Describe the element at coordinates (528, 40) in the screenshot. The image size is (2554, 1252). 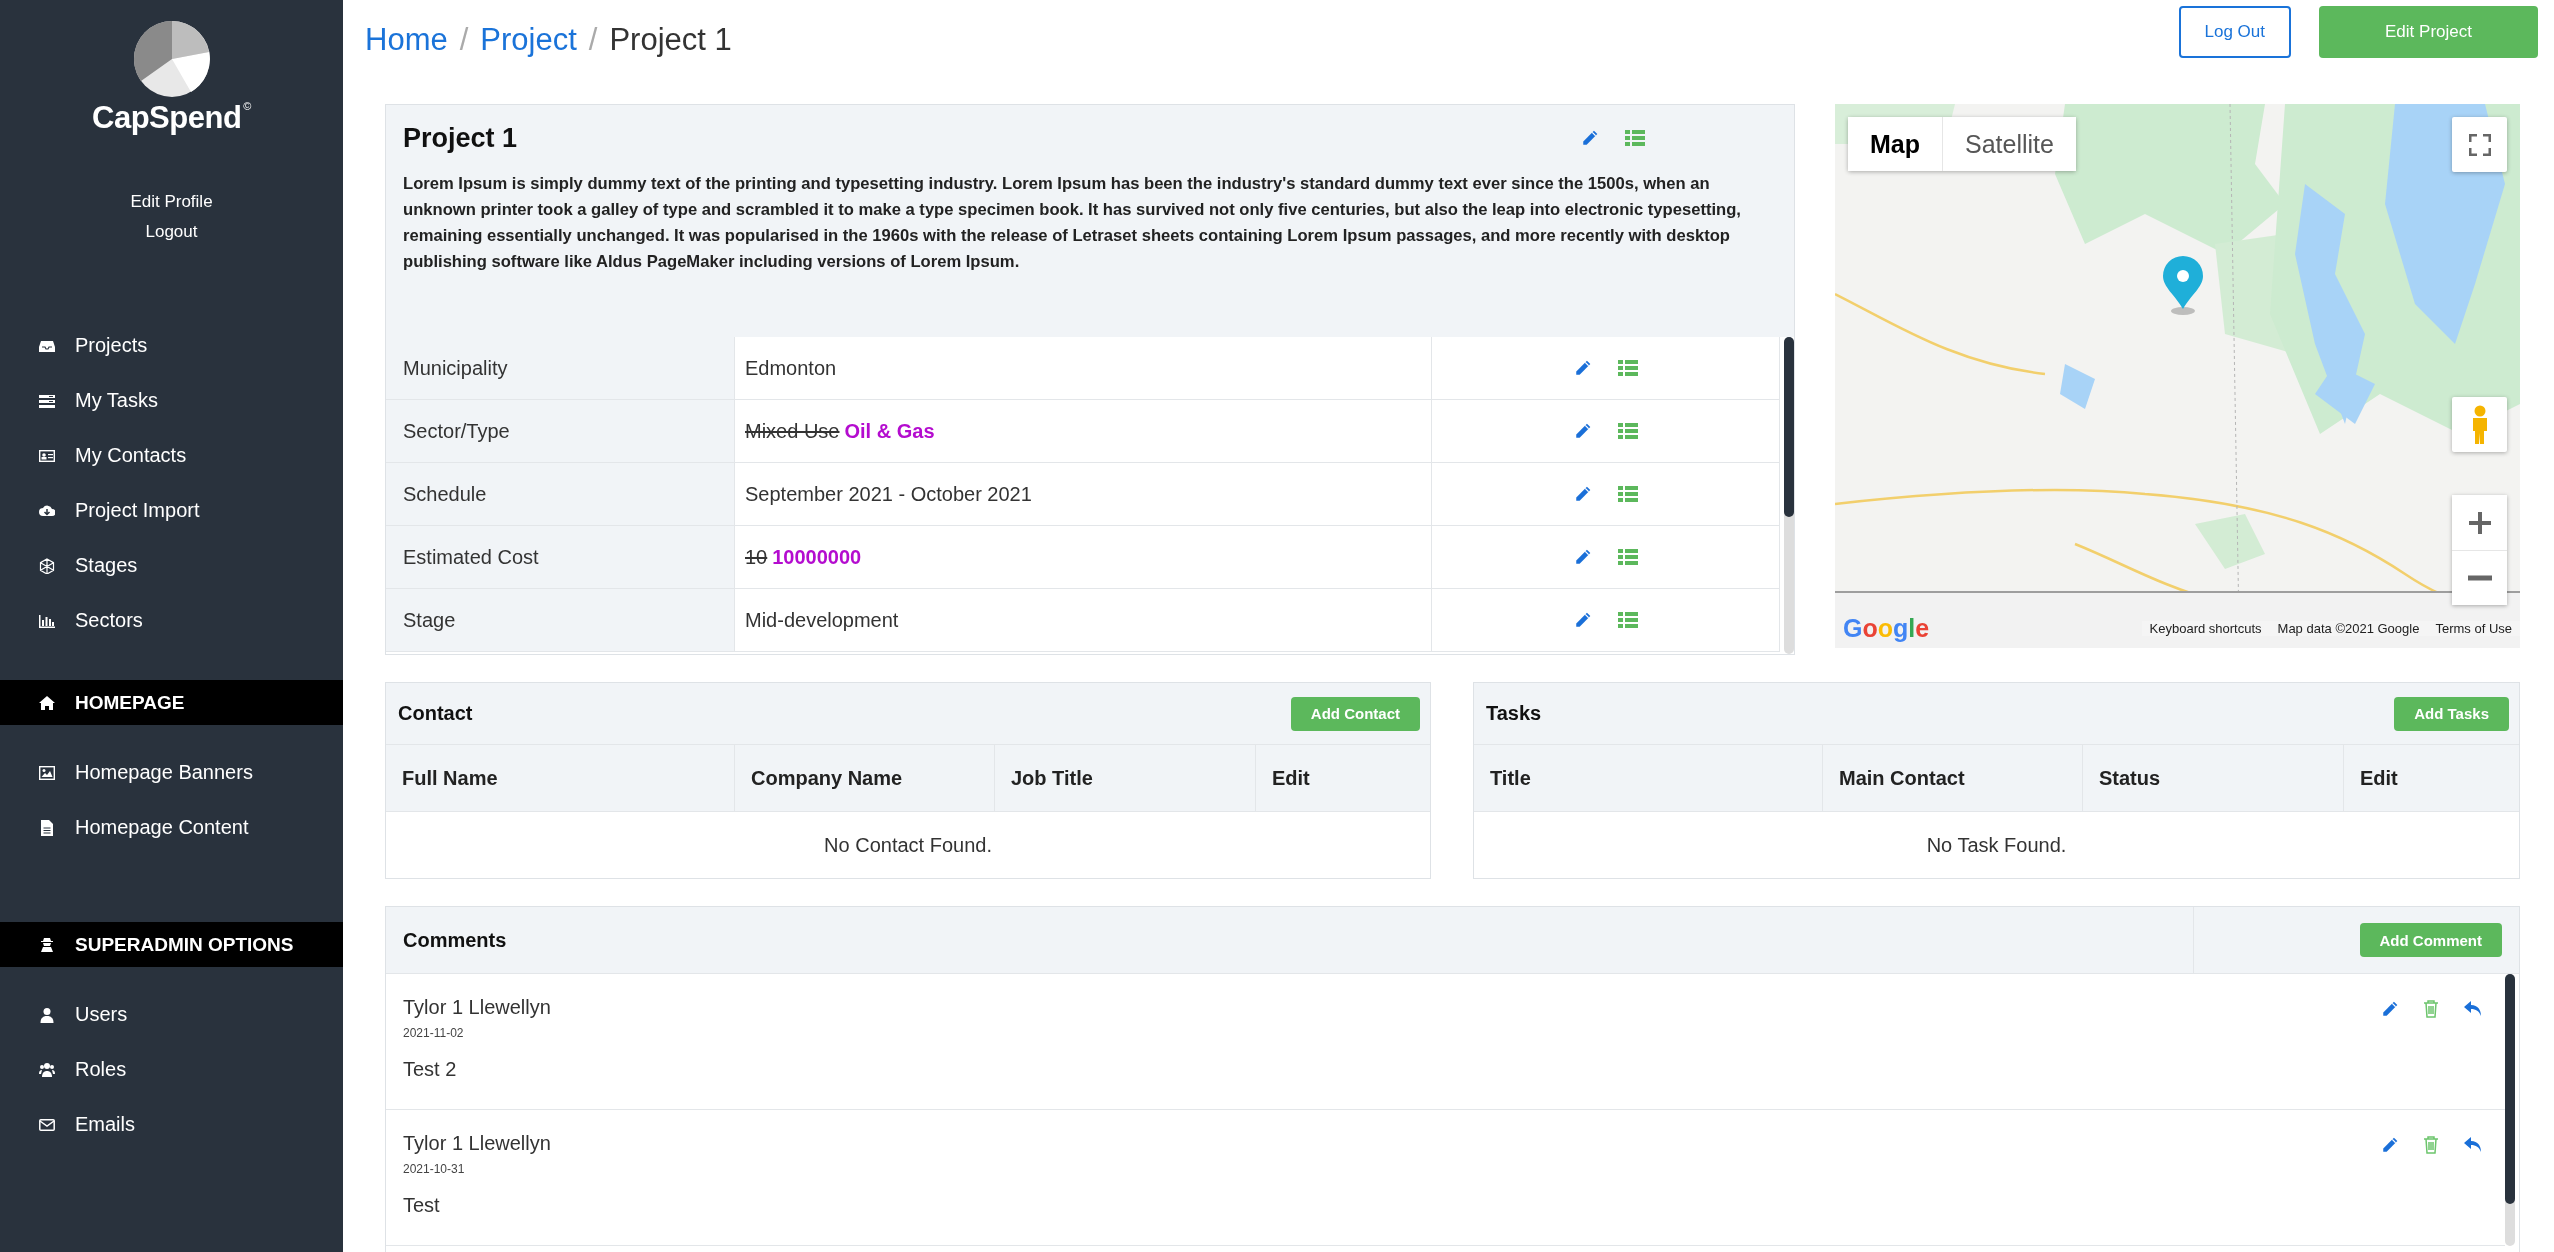
I see `breadcrumb-link: Project` at that location.